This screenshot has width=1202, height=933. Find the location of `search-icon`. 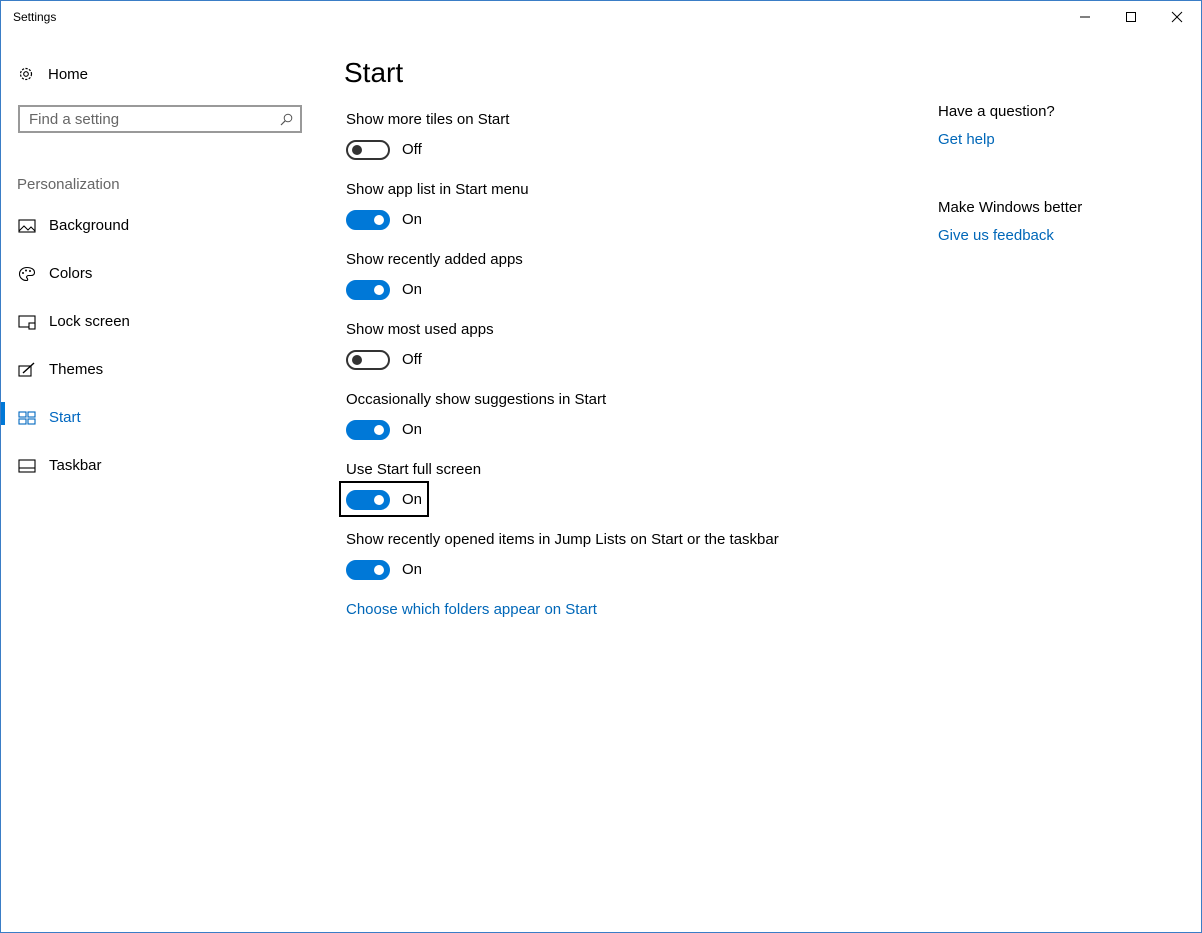

search-icon is located at coordinates (286, 119).